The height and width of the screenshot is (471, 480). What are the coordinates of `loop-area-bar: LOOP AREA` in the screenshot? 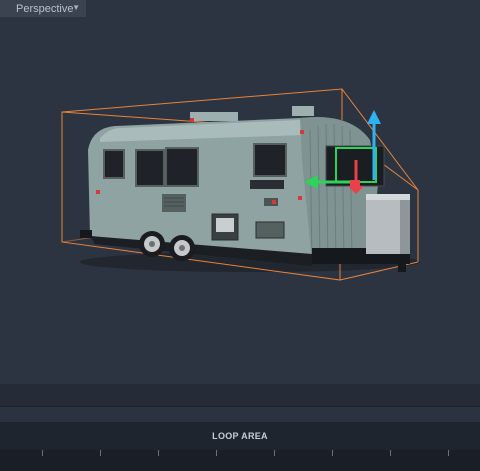 It's located at (240, 436).